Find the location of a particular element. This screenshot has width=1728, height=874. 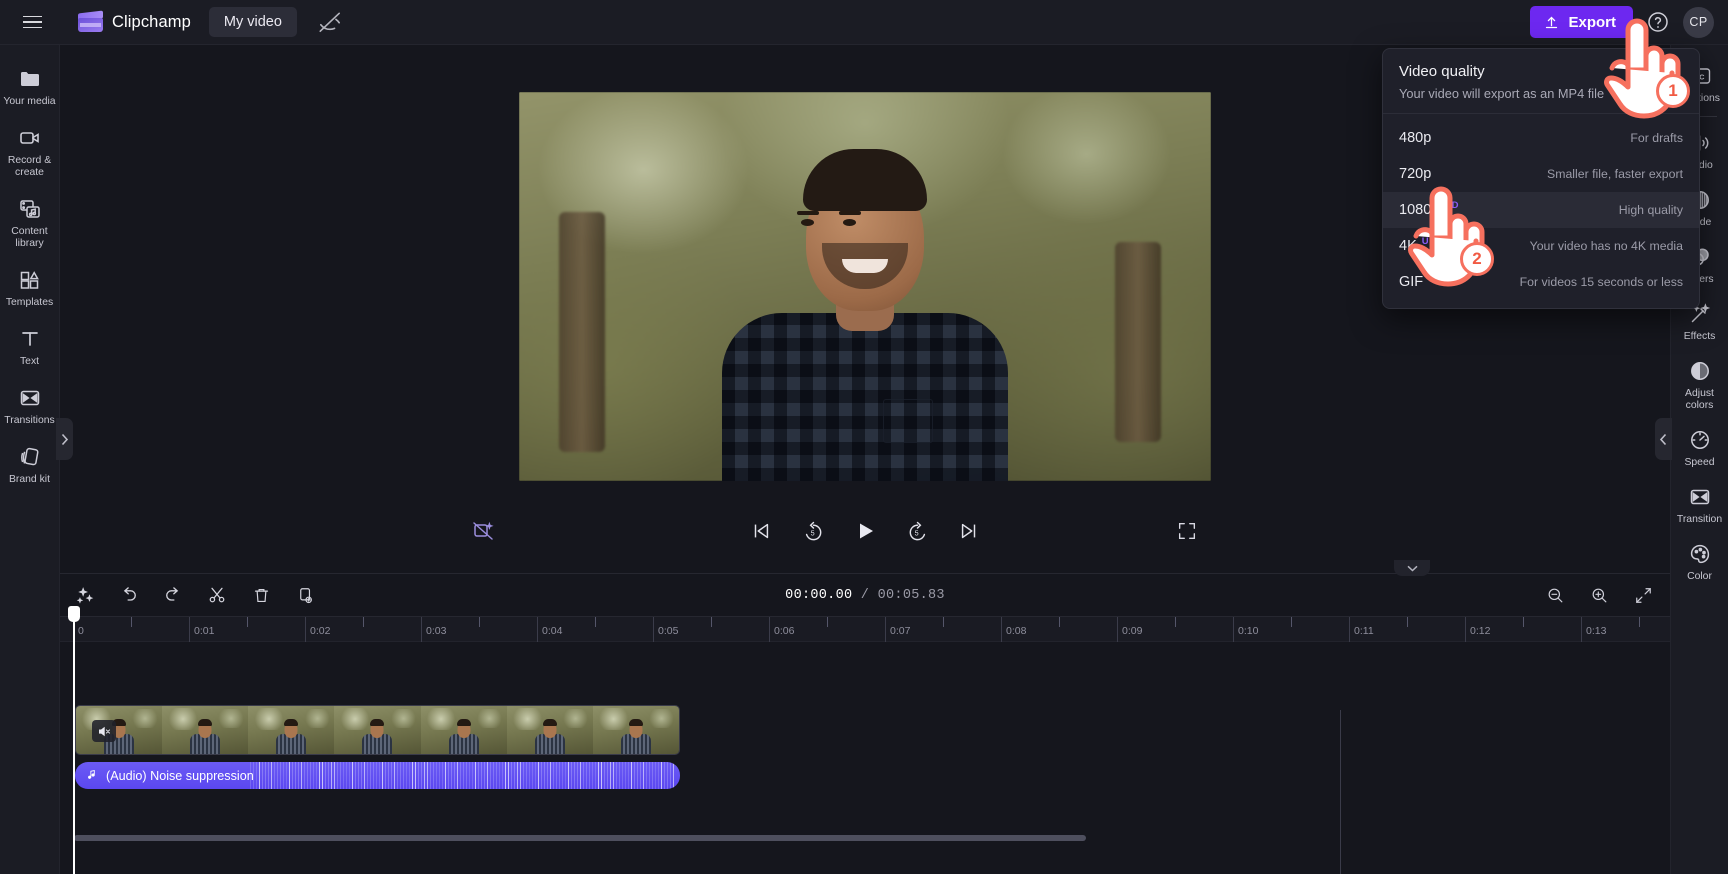

magic-sparkle-icon is located at coordinates (85, 595).